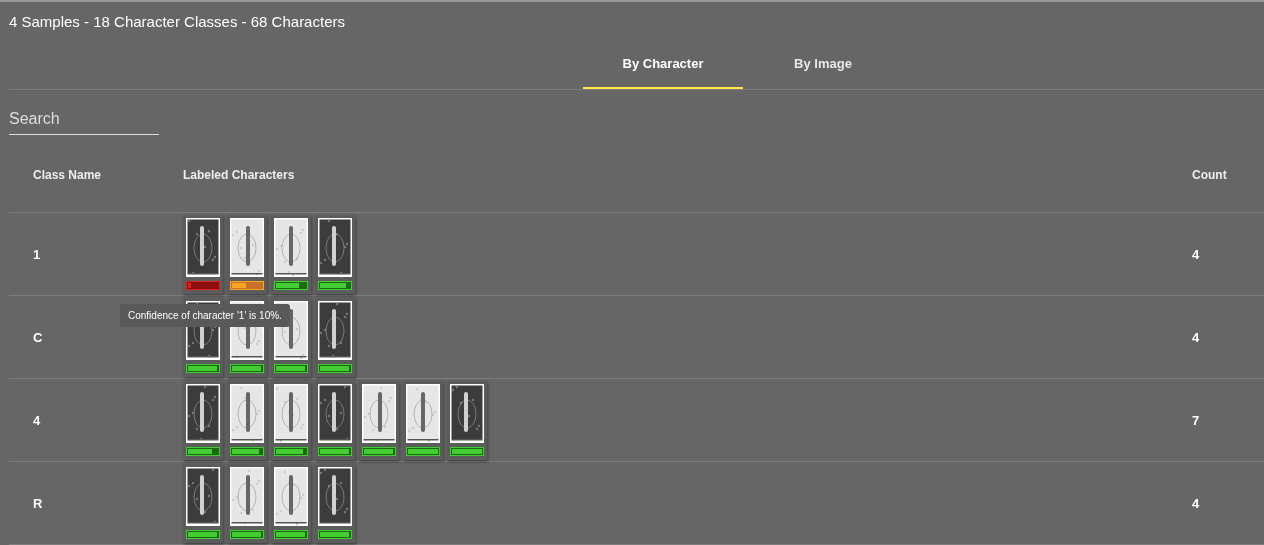  I want to click on column-header: Count, so click(1210, 174).